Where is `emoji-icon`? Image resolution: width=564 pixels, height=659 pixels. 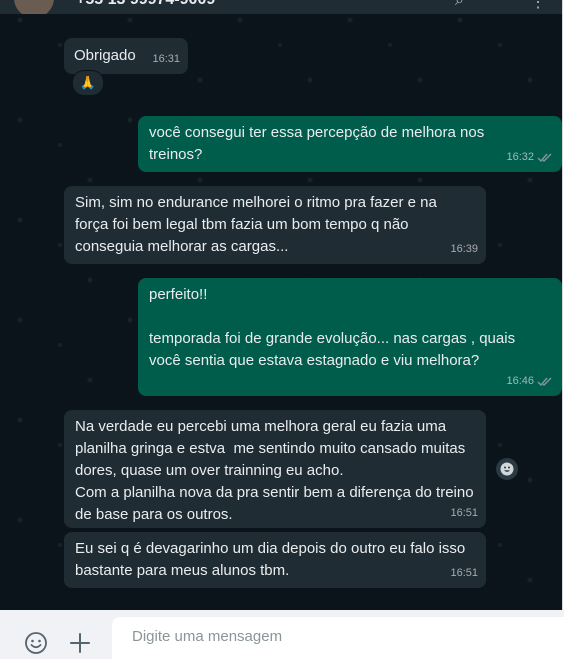 emoji-icon is located at coordinates (36, 643).